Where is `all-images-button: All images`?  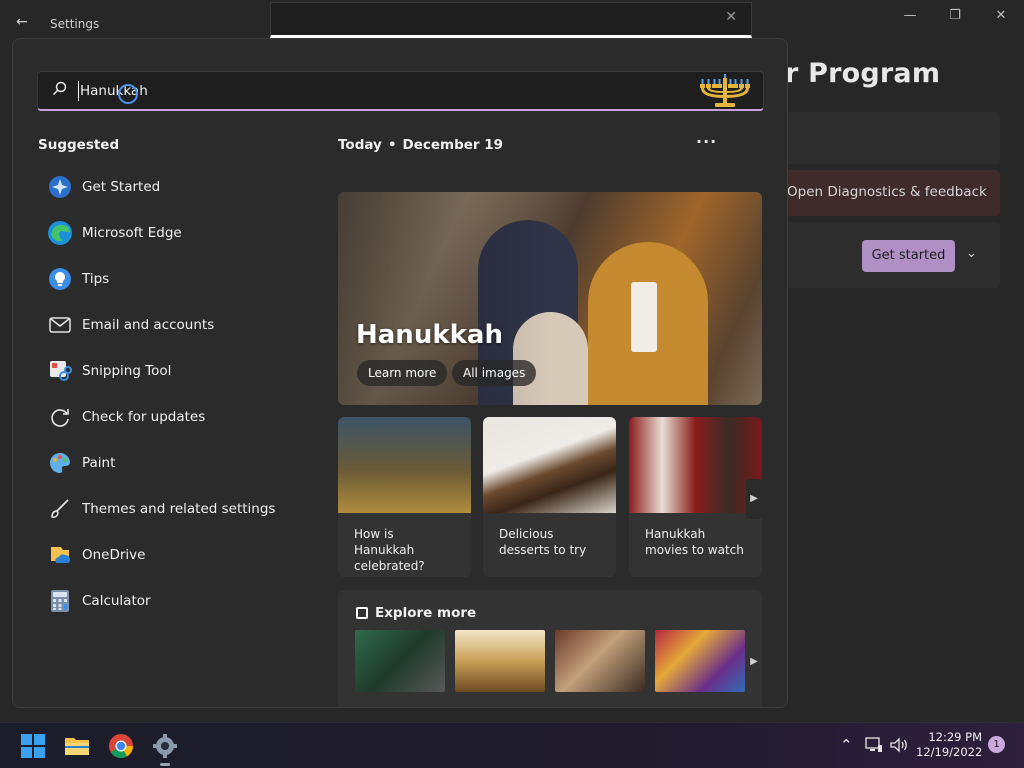
all-images-button: All images is located at coordinates (494, 373).